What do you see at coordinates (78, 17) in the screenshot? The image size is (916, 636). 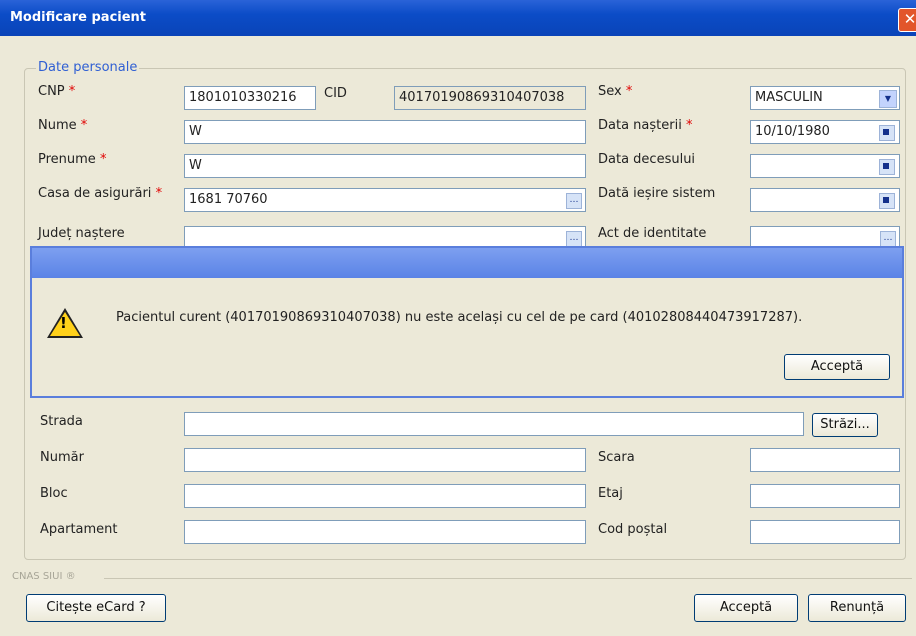 I see `window-title: Modificare pacient` at bounding box center [78, 17].